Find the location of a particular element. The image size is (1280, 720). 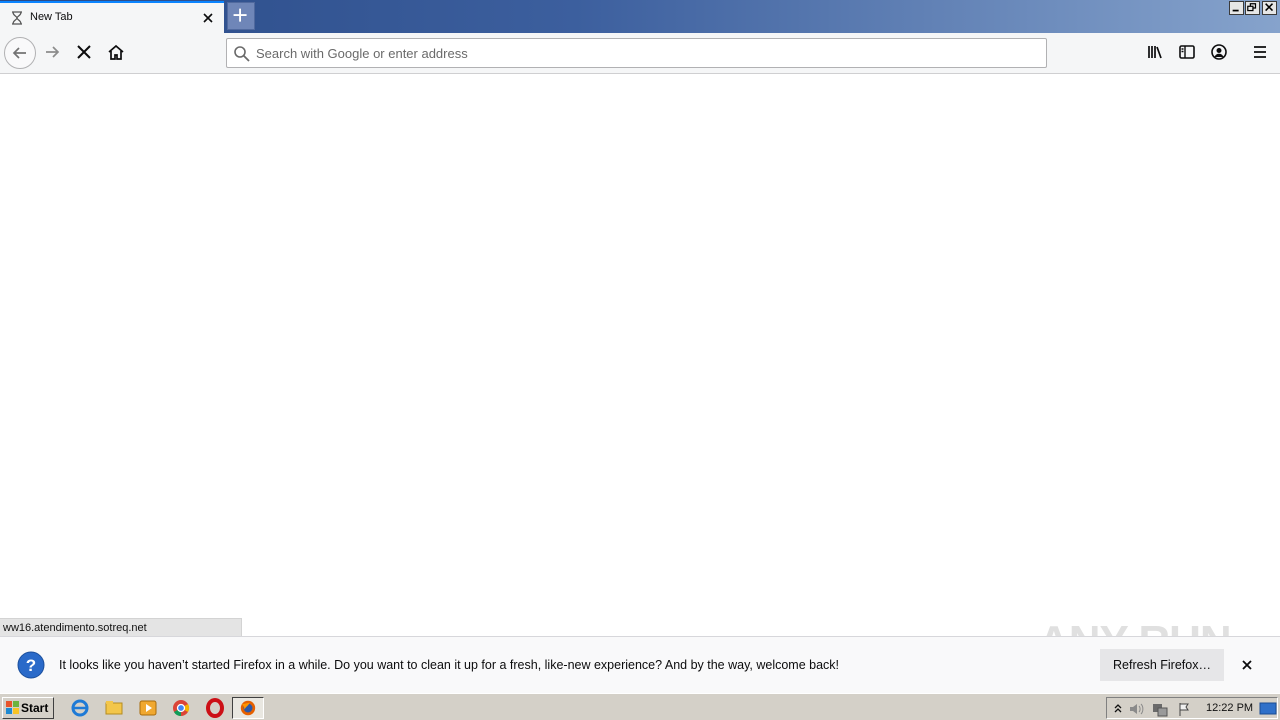

start-label: Start is located at coordinates (35, 708).